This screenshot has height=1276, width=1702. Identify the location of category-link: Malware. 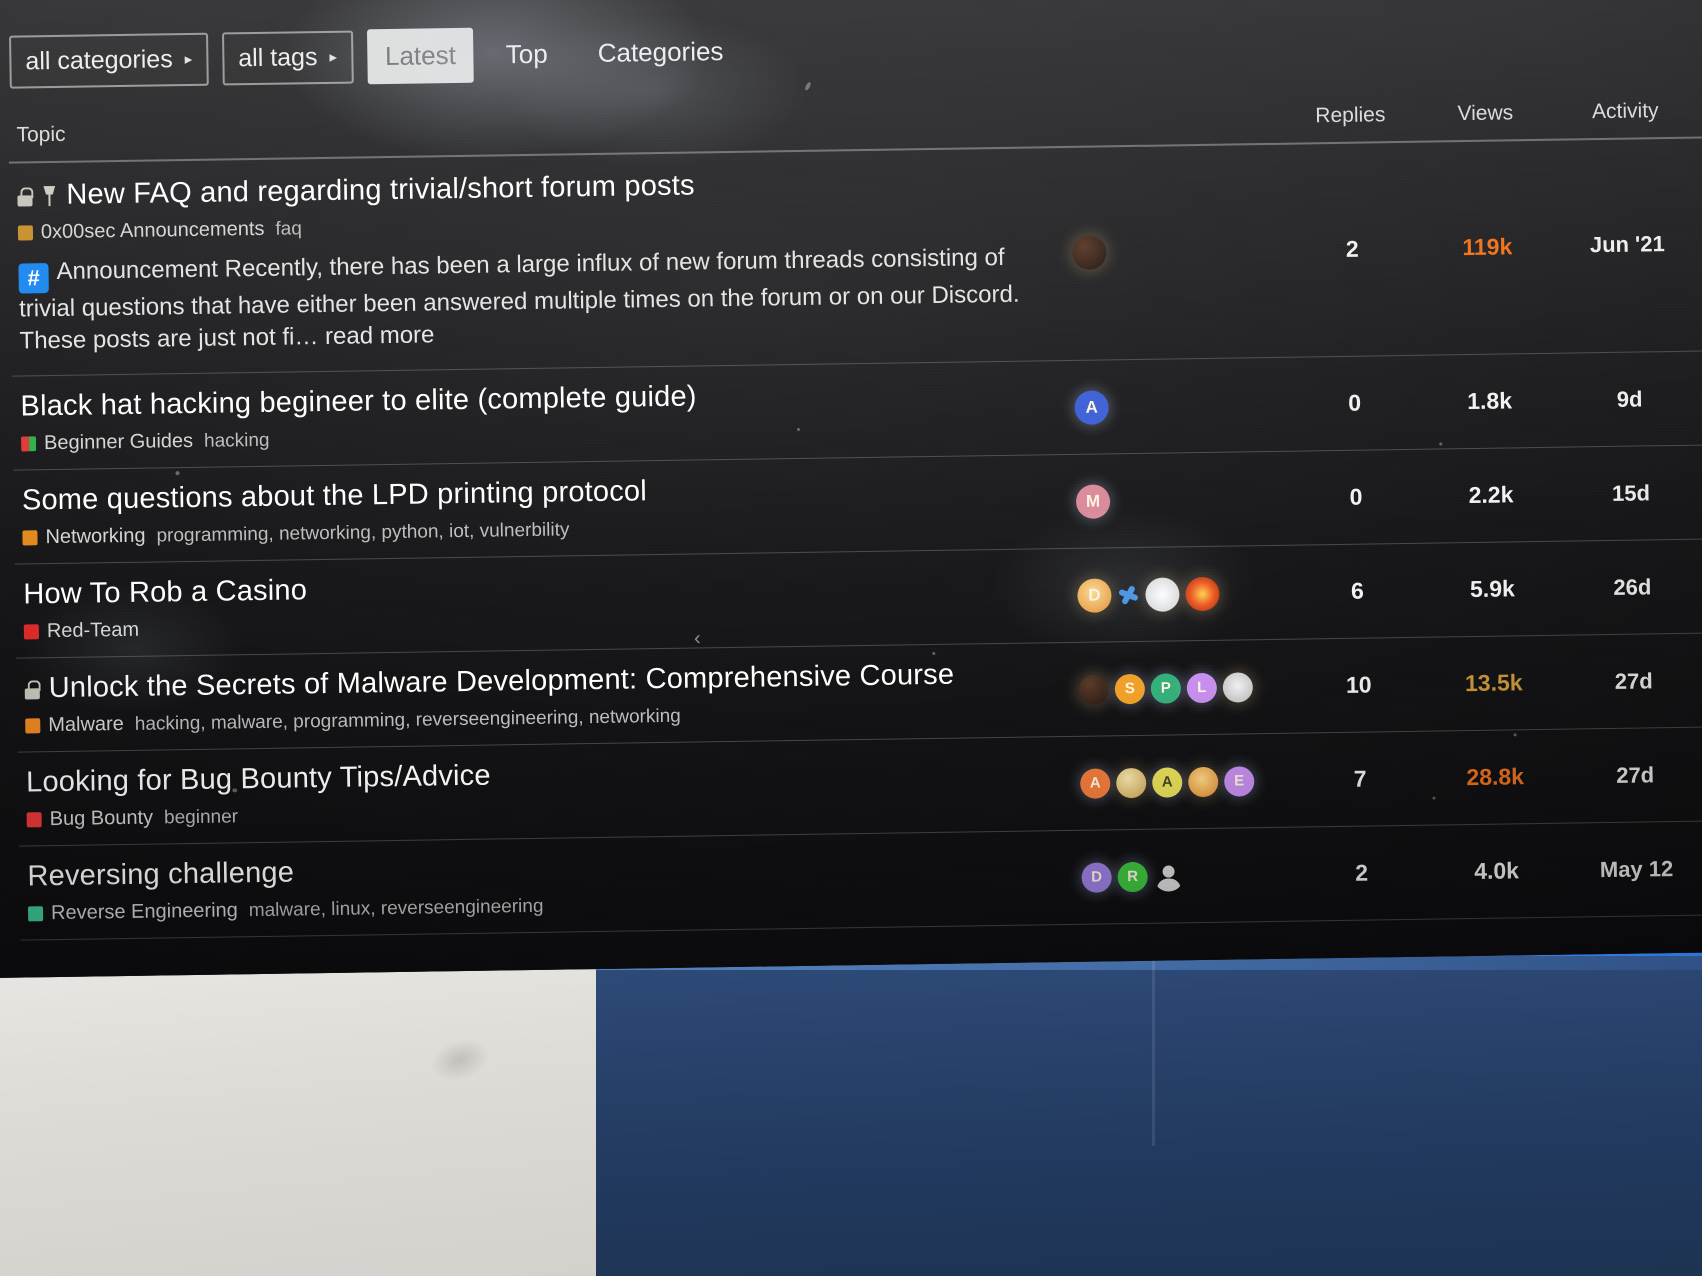
(74, 725).